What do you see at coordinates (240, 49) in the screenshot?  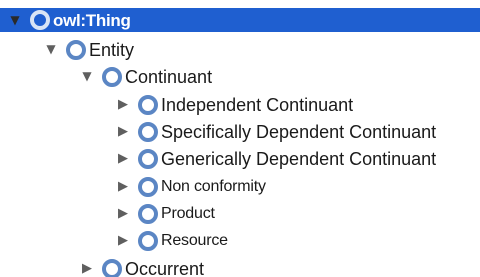 I see `tree-node-entity: Entity` at bounding box center [240, 49].